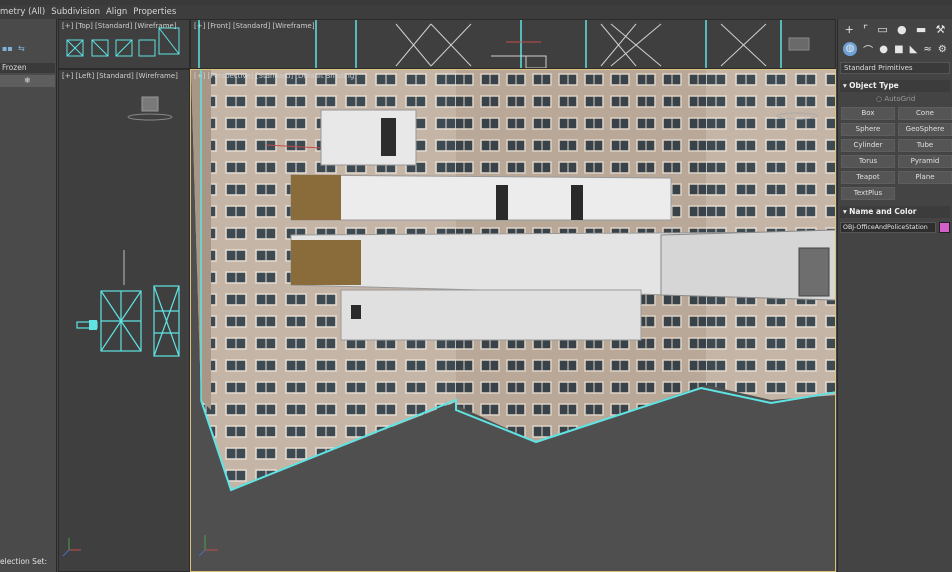  I want to click on viewport-left: [+] [Left] [Standard] [Wireframe], so click(124, 320).